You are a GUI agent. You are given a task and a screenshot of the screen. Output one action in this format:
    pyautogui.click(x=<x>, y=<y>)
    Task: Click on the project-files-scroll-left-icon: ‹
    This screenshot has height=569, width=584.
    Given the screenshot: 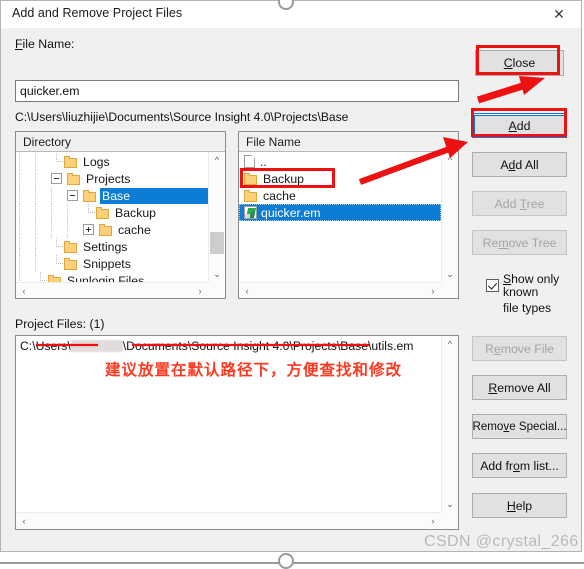 What is the action you would take?
    pyautogui.click(x=24, y=521)
    